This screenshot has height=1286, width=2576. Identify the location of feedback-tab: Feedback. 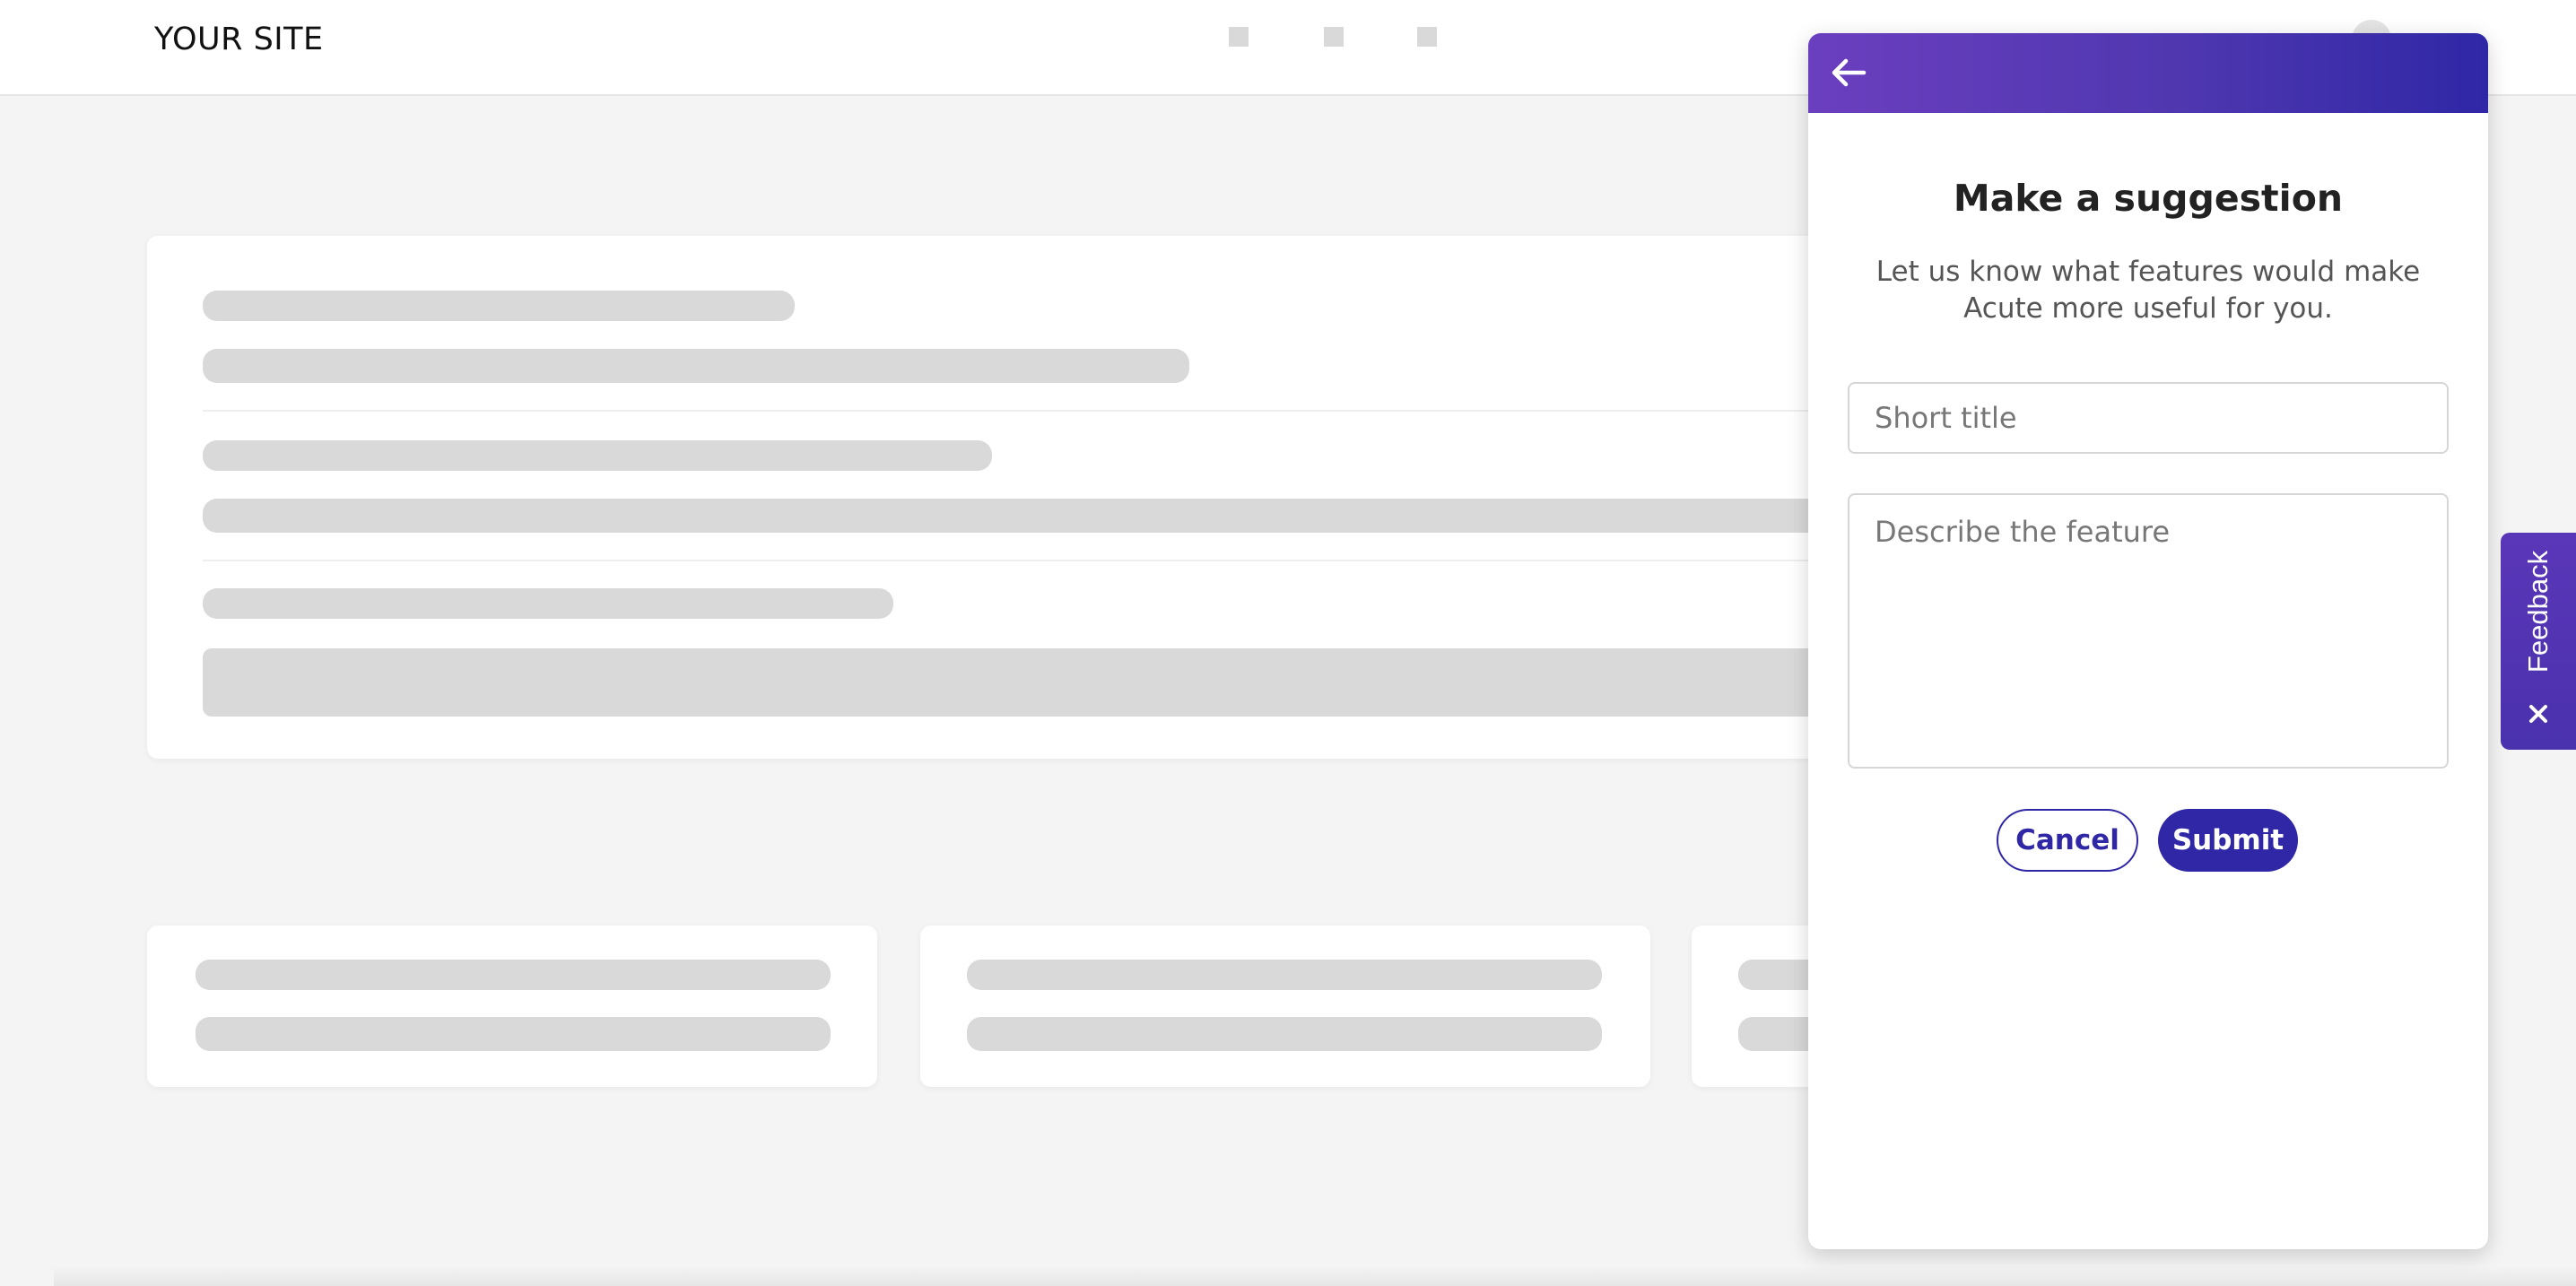
(2538, 641).